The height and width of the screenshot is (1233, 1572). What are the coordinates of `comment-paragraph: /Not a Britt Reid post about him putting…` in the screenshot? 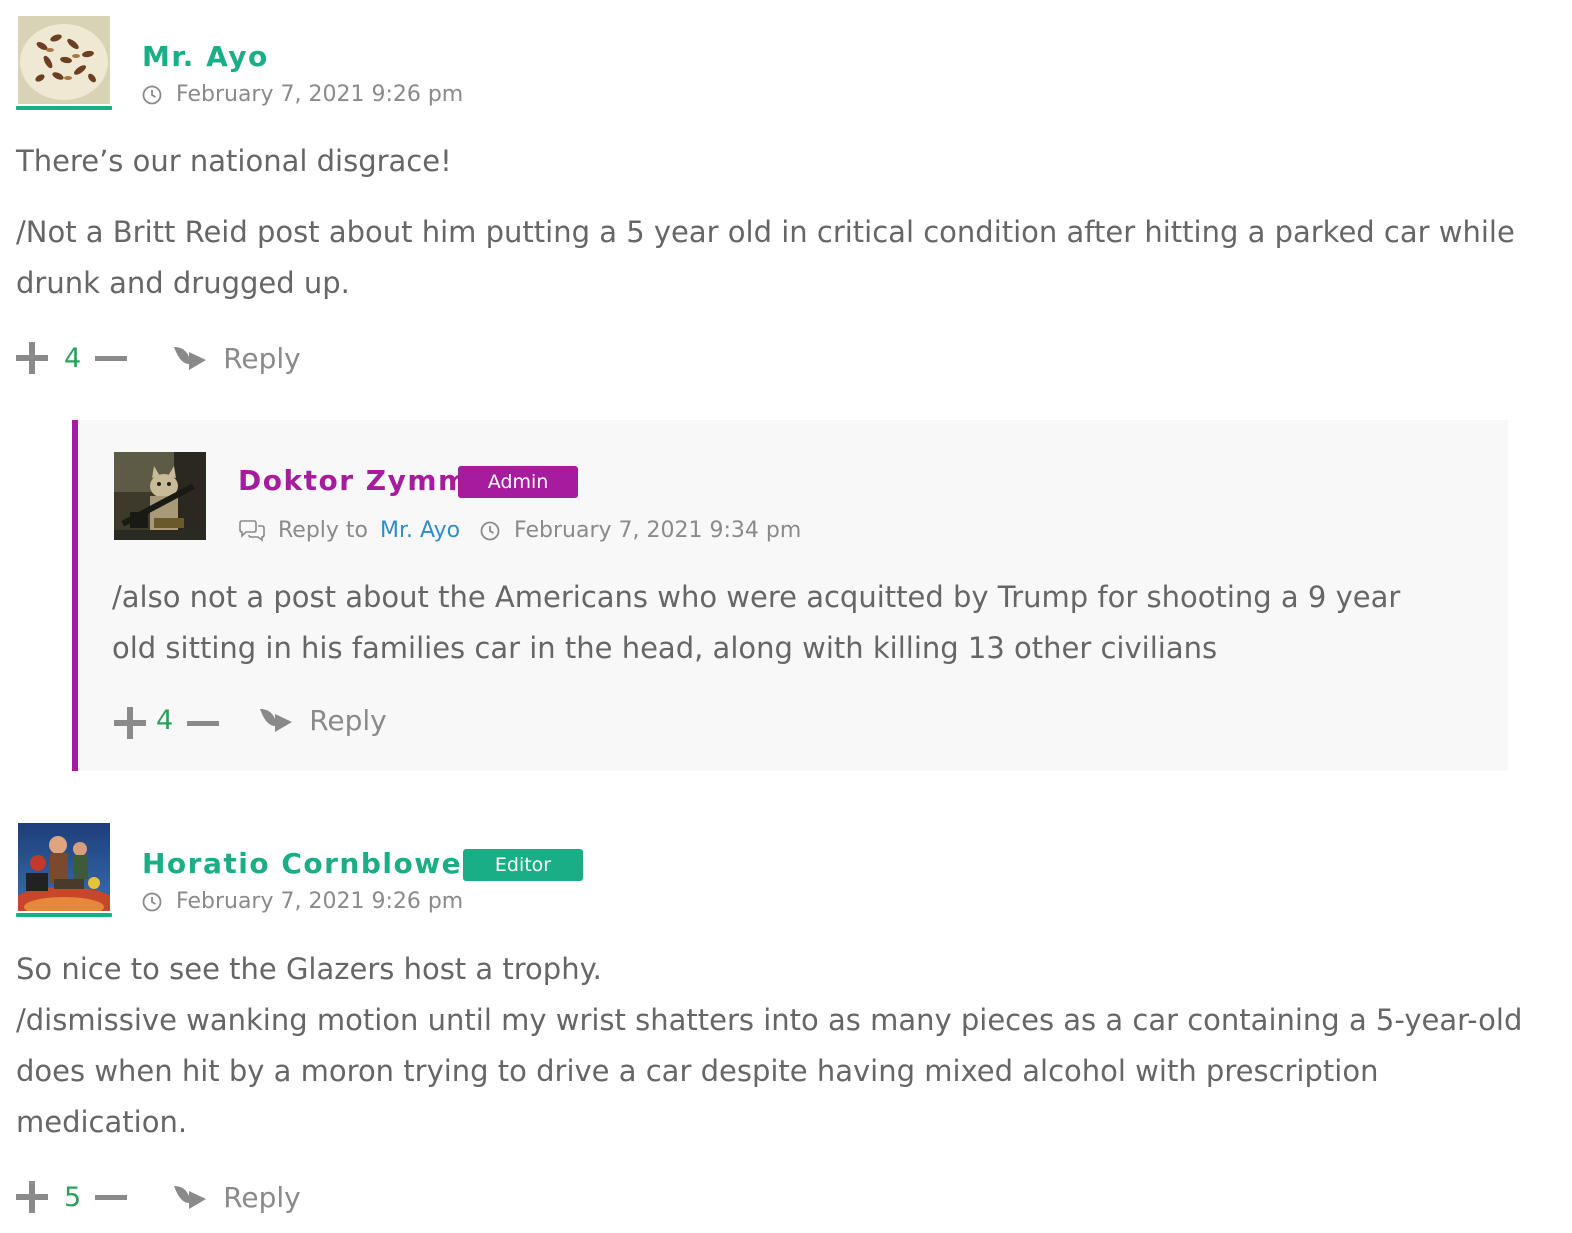 It's located at (765, 257).